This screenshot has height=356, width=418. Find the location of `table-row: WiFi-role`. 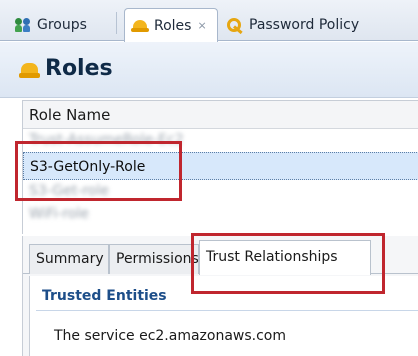

table-row: WiFi-role is located at coordinates (220, 215).